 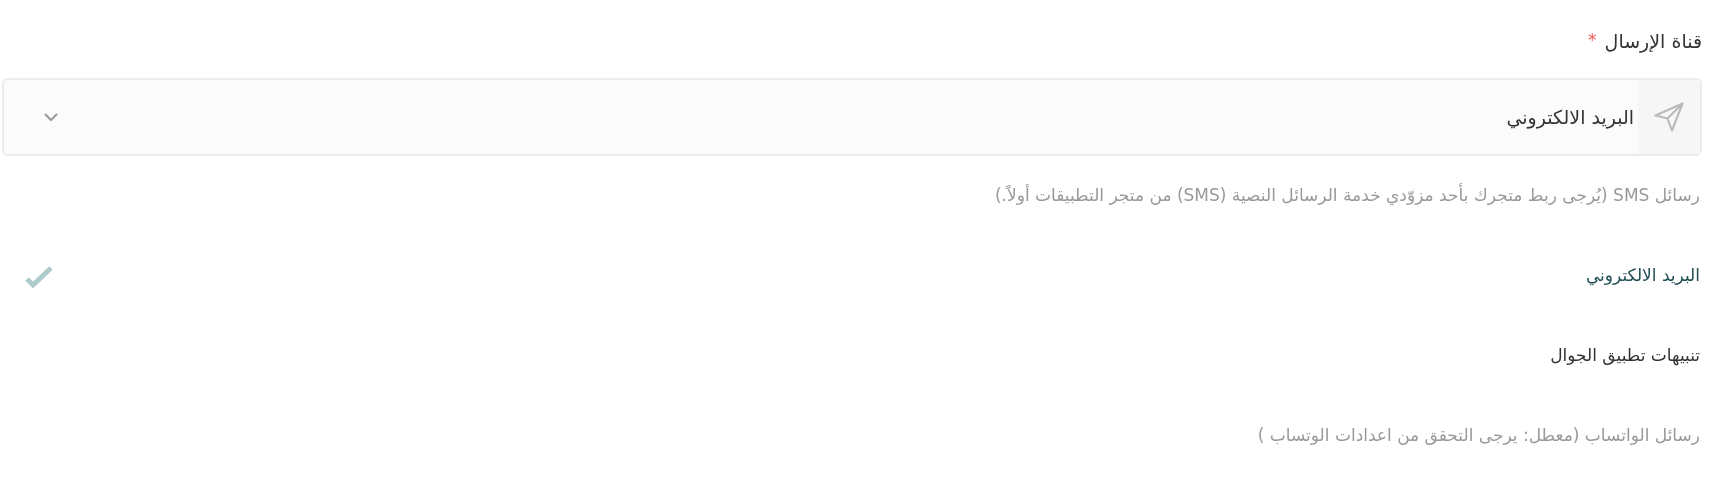 I want to click on field-label: قناة الإرسال, so click(x=1653, y=41).